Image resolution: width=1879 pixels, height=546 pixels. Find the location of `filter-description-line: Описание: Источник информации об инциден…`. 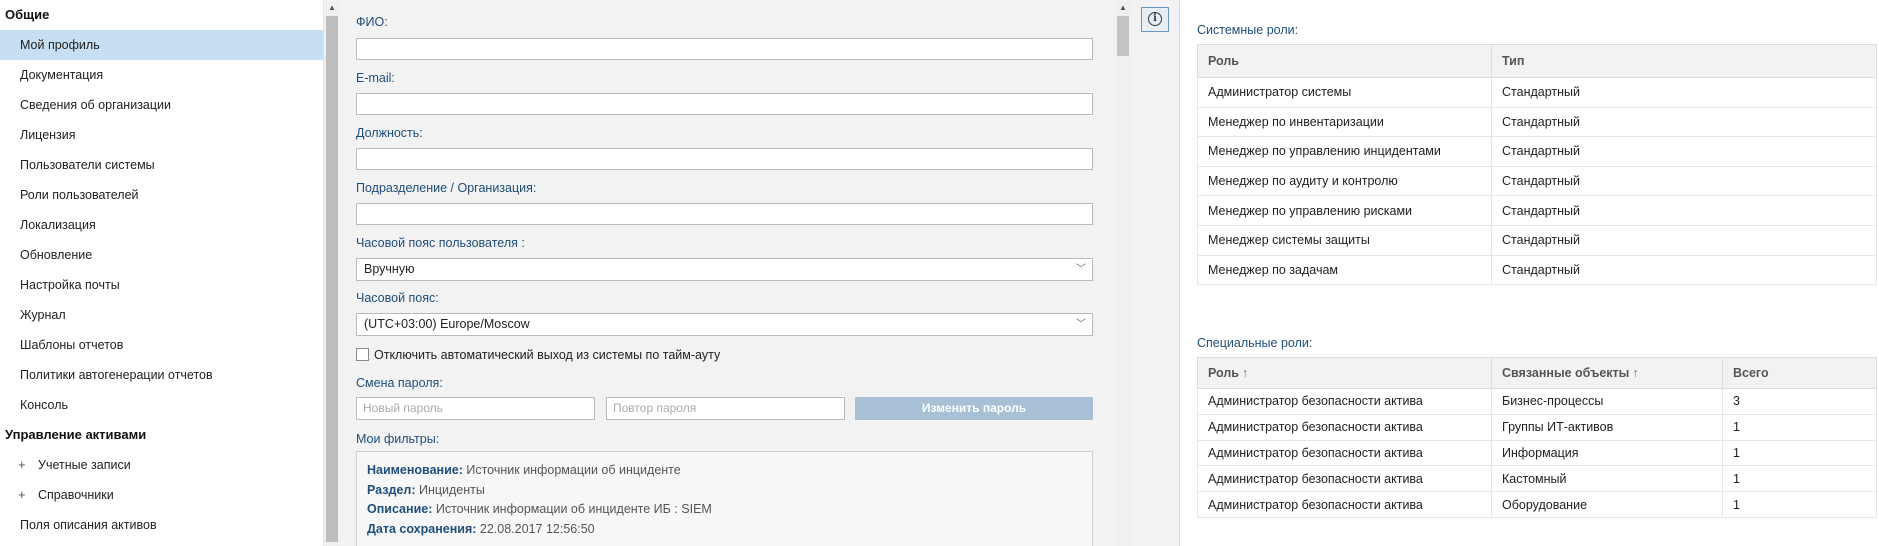

filter-description-line: Описание: Источник информации об инциден… is located at coordinates (539, 509).